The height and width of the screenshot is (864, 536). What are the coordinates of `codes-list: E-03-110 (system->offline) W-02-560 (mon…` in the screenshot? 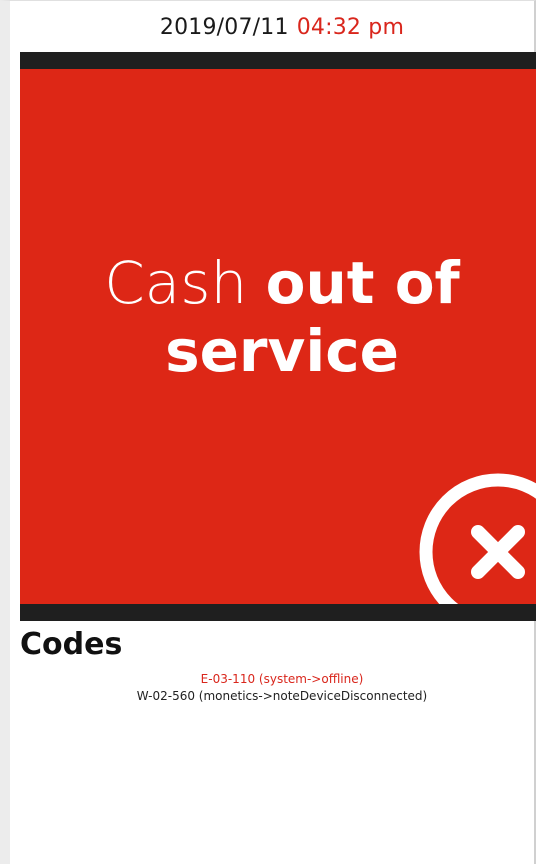 It's located at (278, 688).